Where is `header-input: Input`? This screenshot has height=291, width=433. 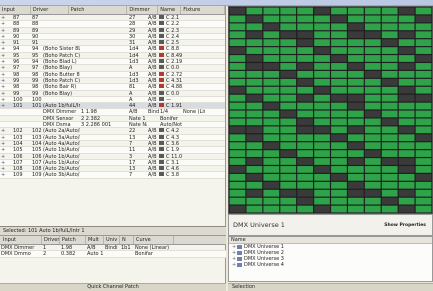
header-input: Input is located at coordinates (15, 10).